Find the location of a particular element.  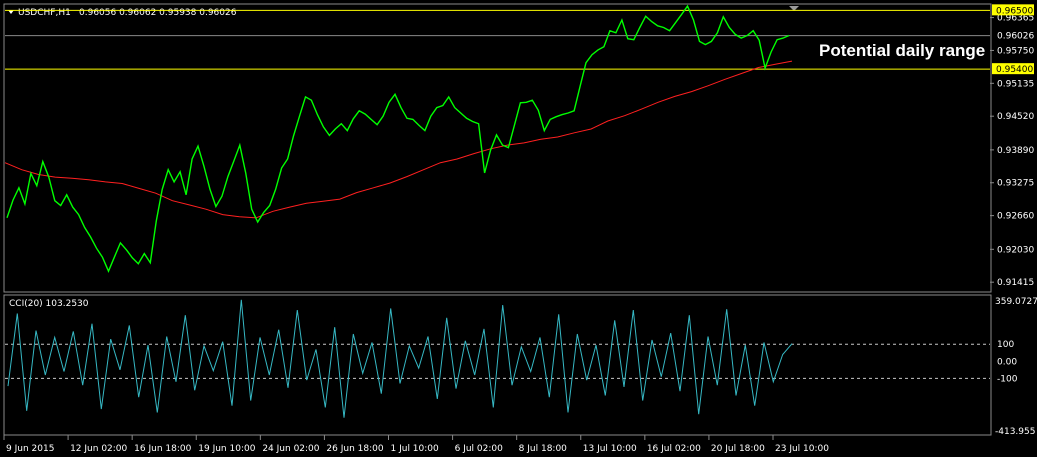

cci-min-label: -413.955 is located at coordinates (1015, 432).